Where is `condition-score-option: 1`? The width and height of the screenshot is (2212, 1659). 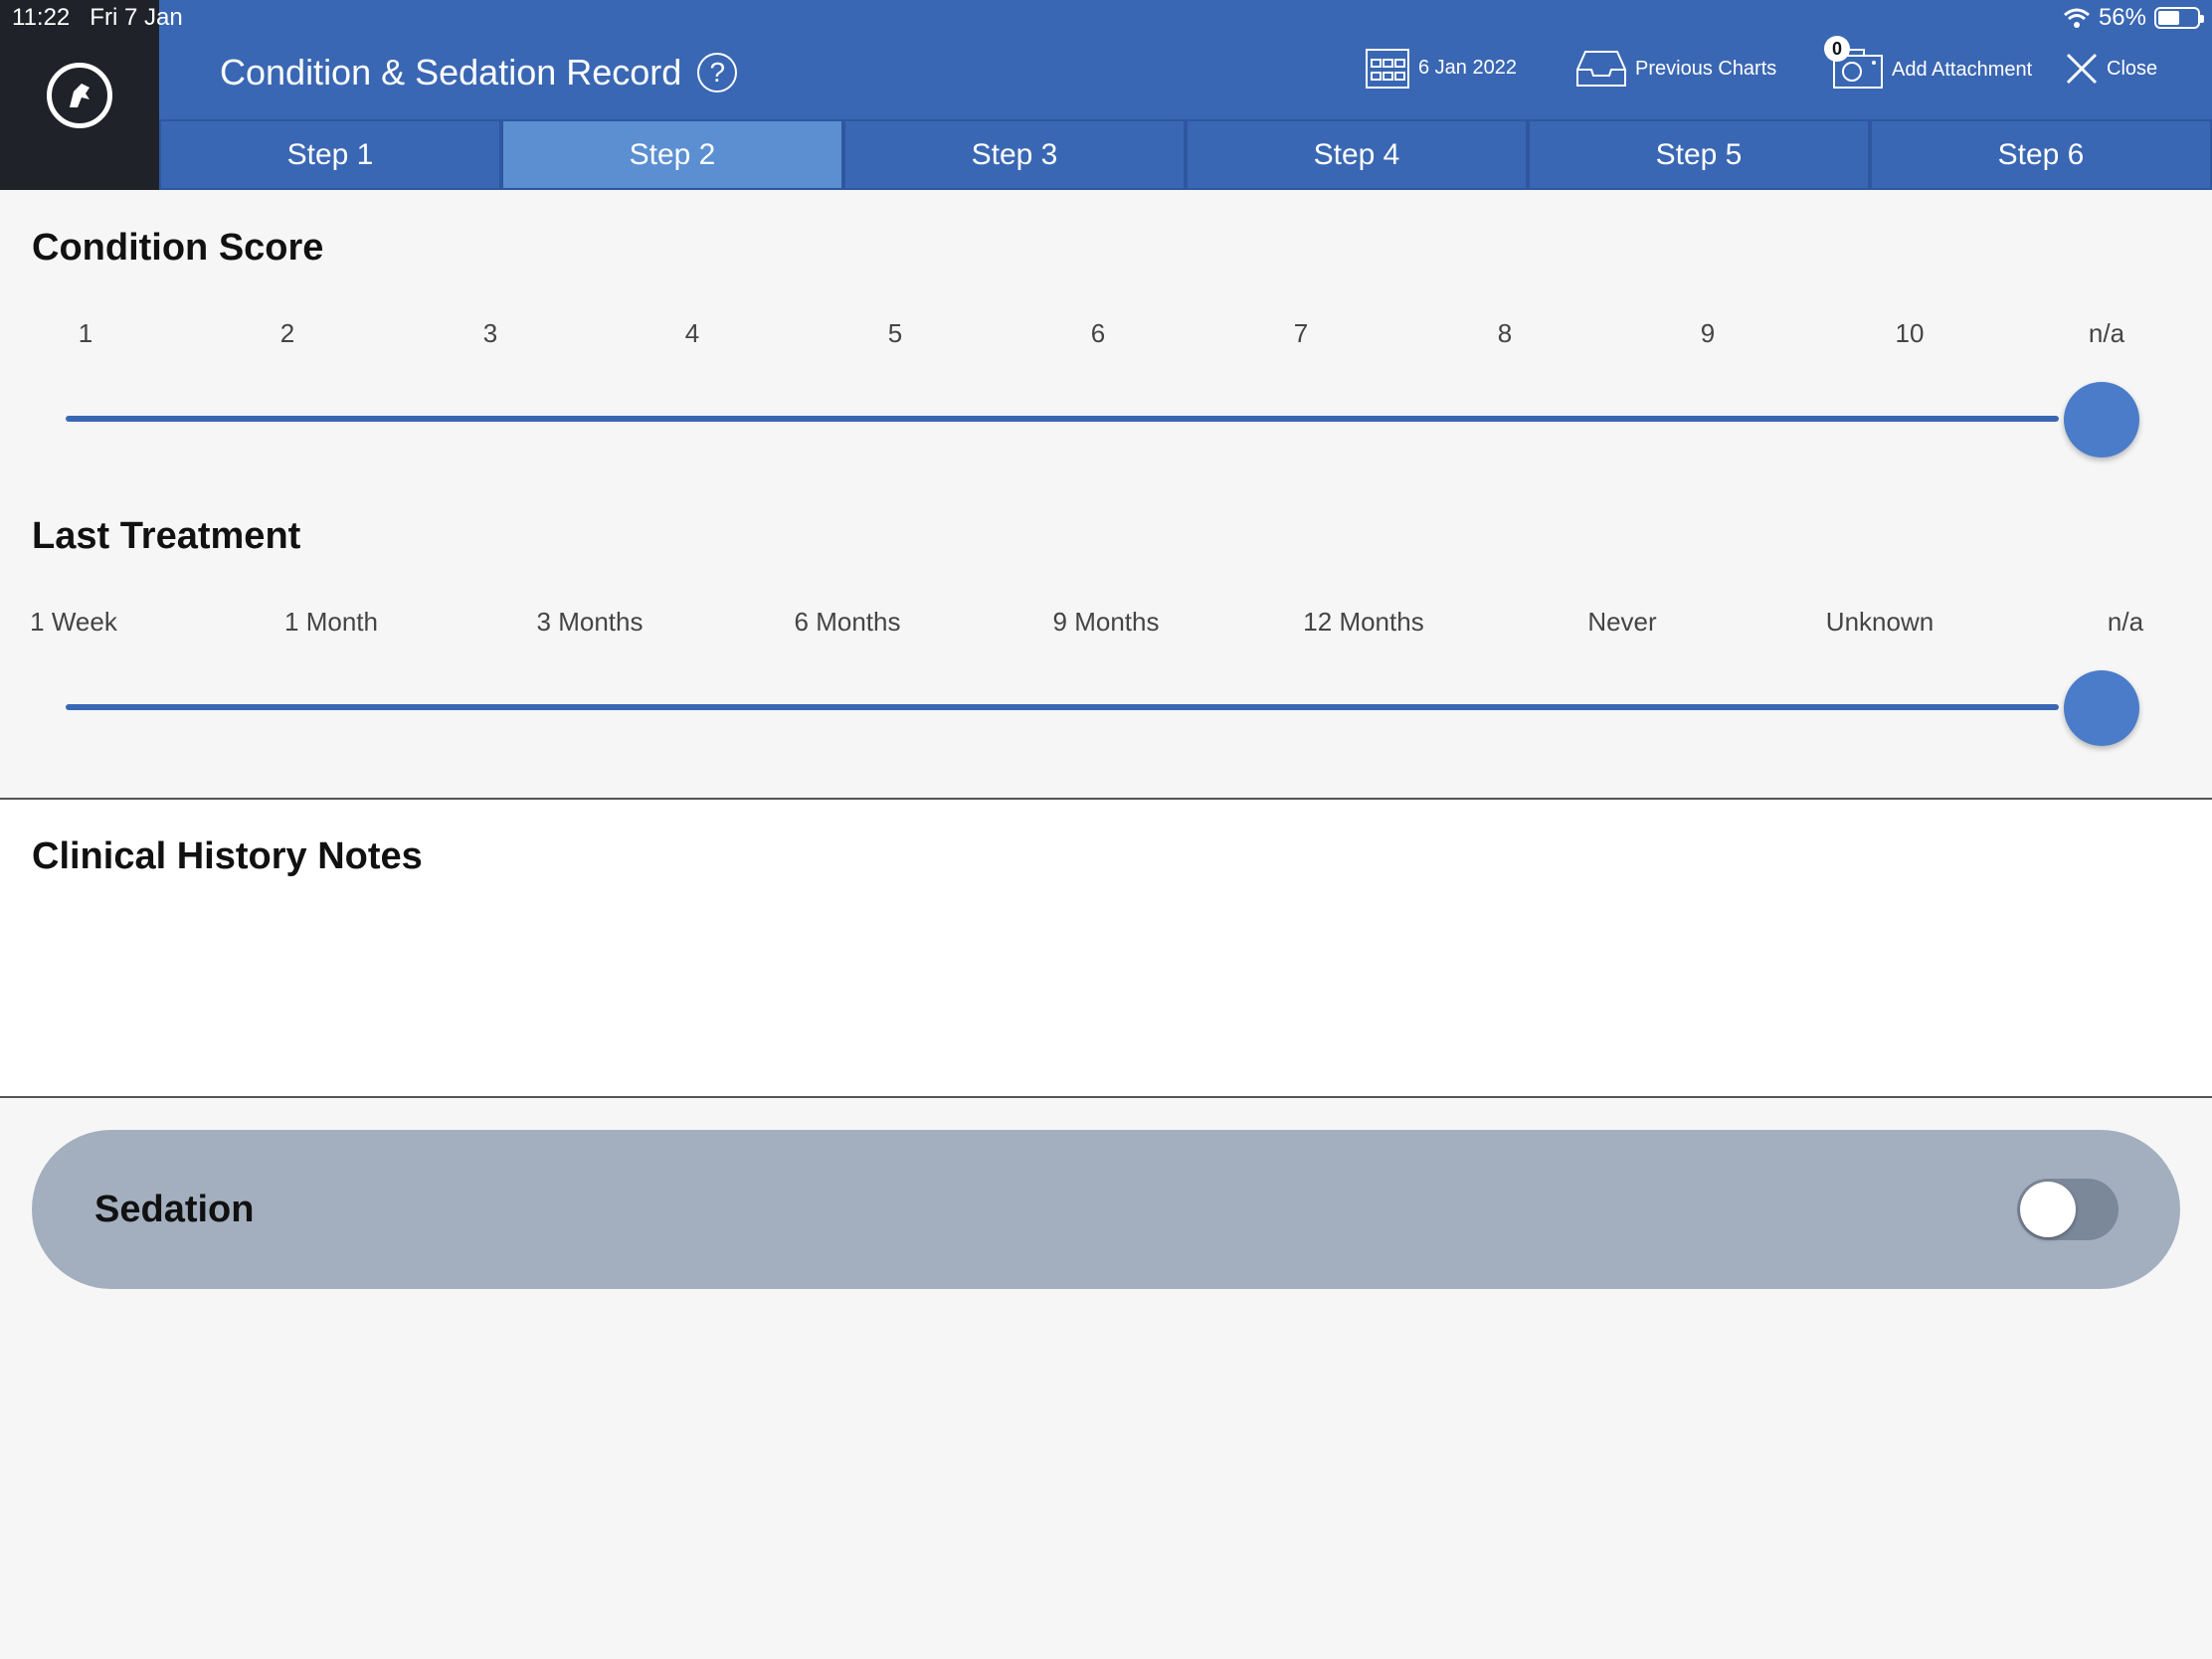
condition-score-option: 1 is located at coordinates (85, 333).